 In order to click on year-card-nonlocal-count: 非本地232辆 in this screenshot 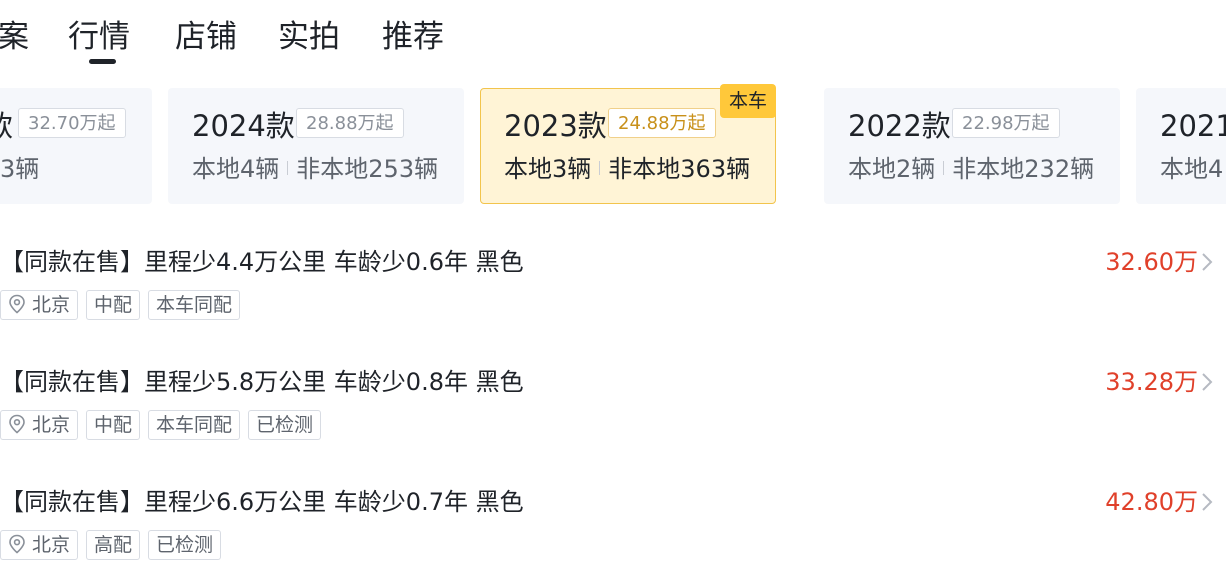, I will do `click(1023, 169)`.